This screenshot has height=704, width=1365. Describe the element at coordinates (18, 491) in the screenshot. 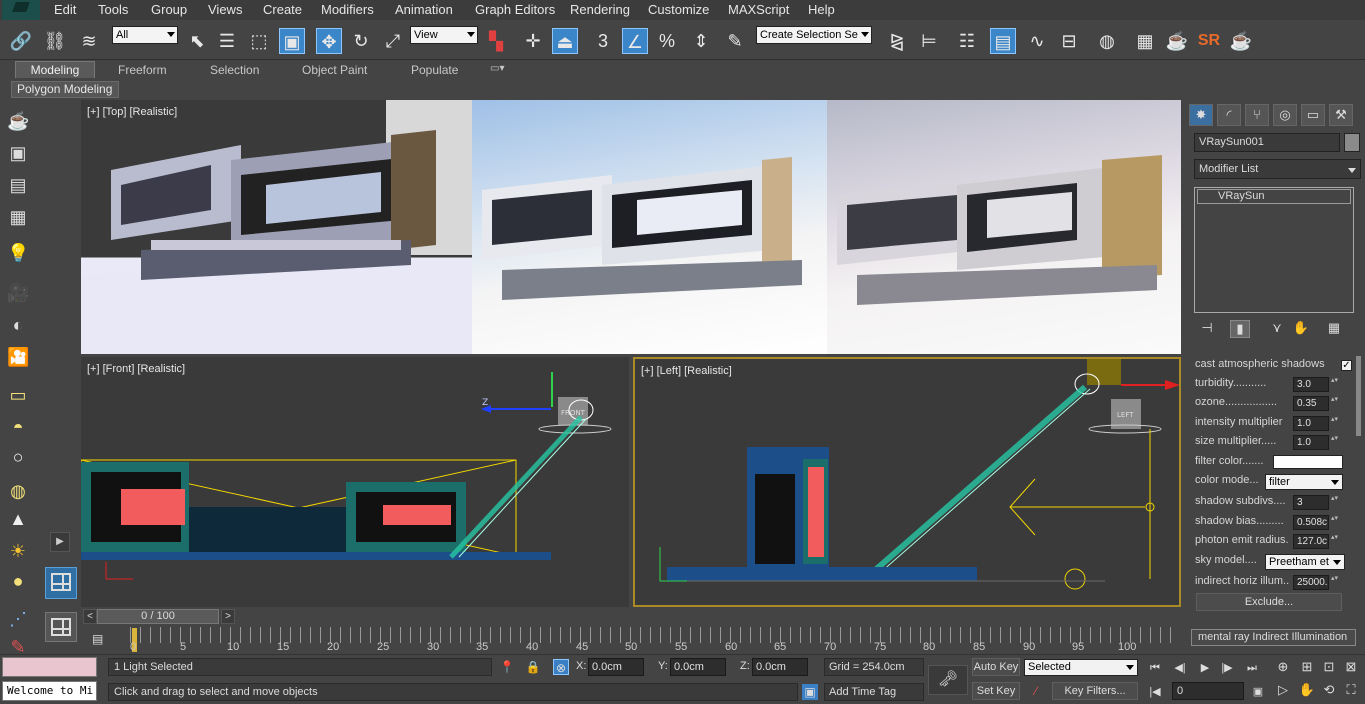

I see `geosphere-icon: ◍` at that location.